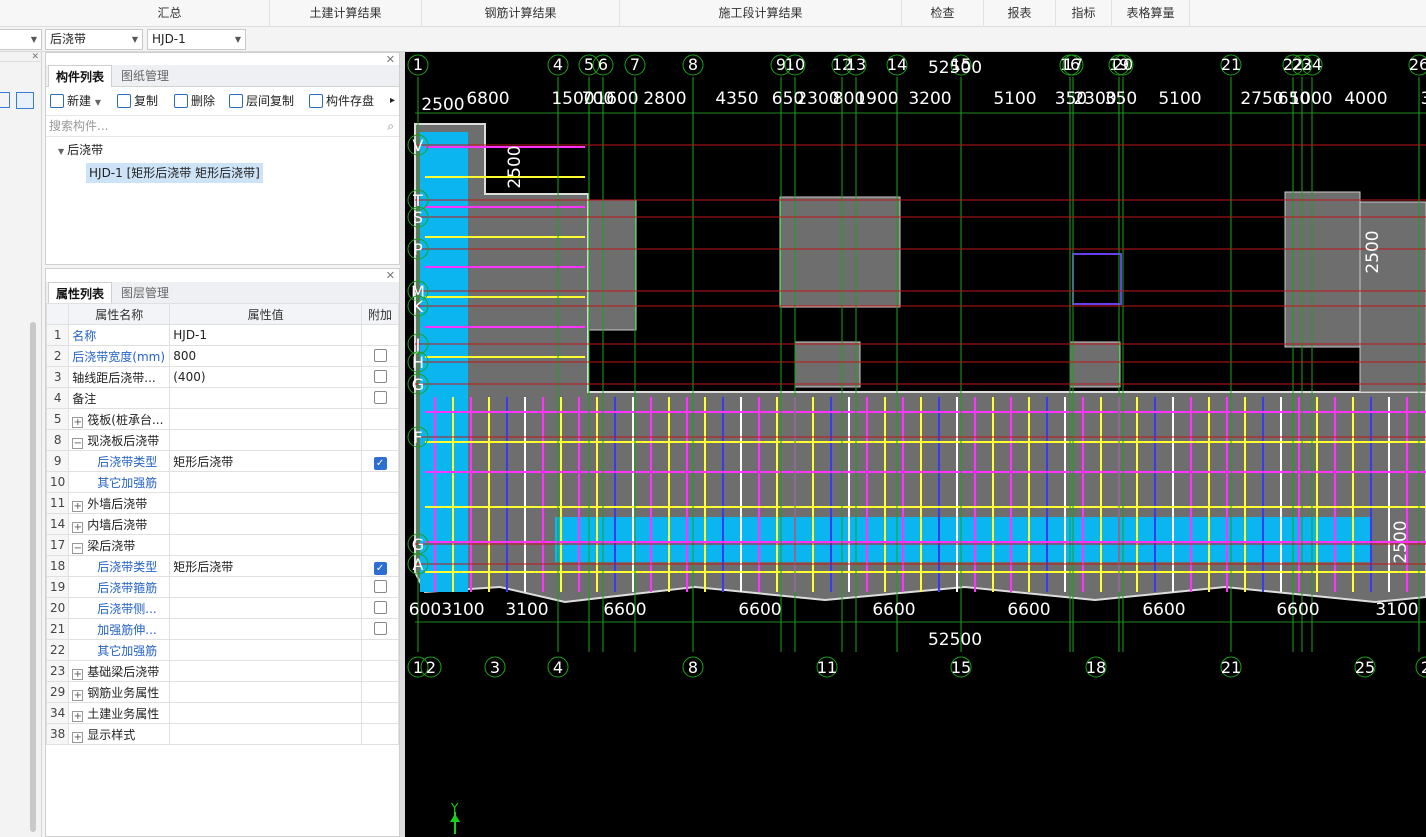 Image resolution: width=1426 pixels, height=837 pixels. Describe the element at coordinates (194, 101) in the screenshot. I see `delete-button: 删除` at that location.